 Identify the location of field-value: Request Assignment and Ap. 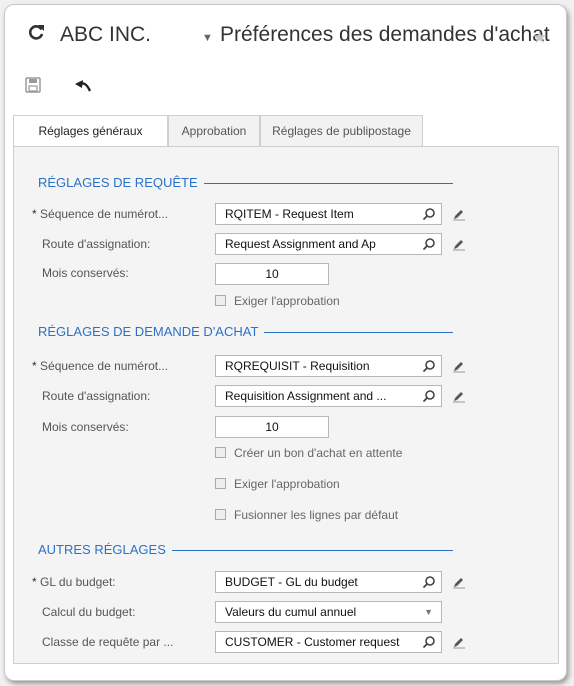
(300, 244).